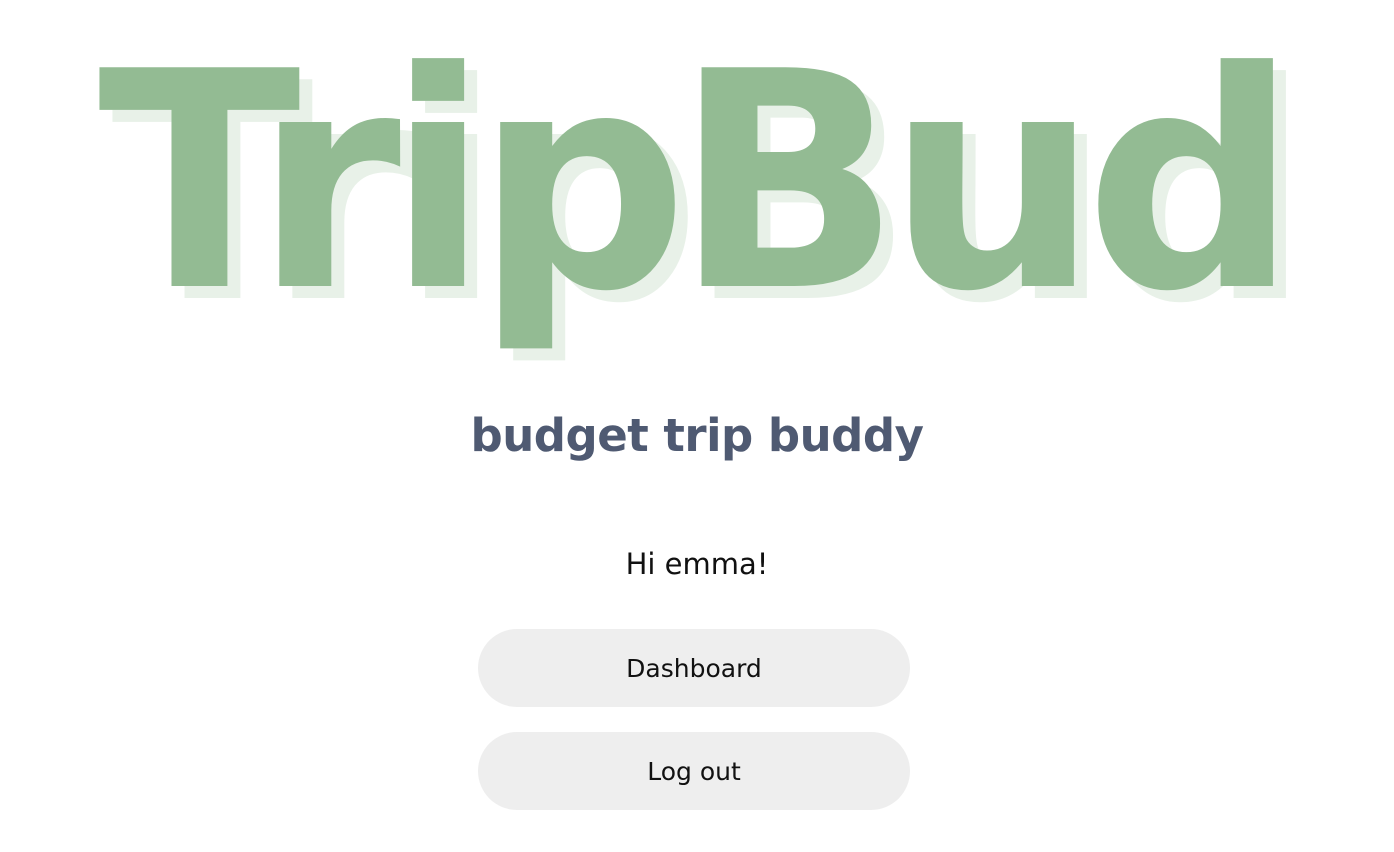 The height and width of the screenshot is (852, 1394). Describe the element at coordinates (694, 668) in the screenshot. I see `dashboard-button: Dashboard` at that location.